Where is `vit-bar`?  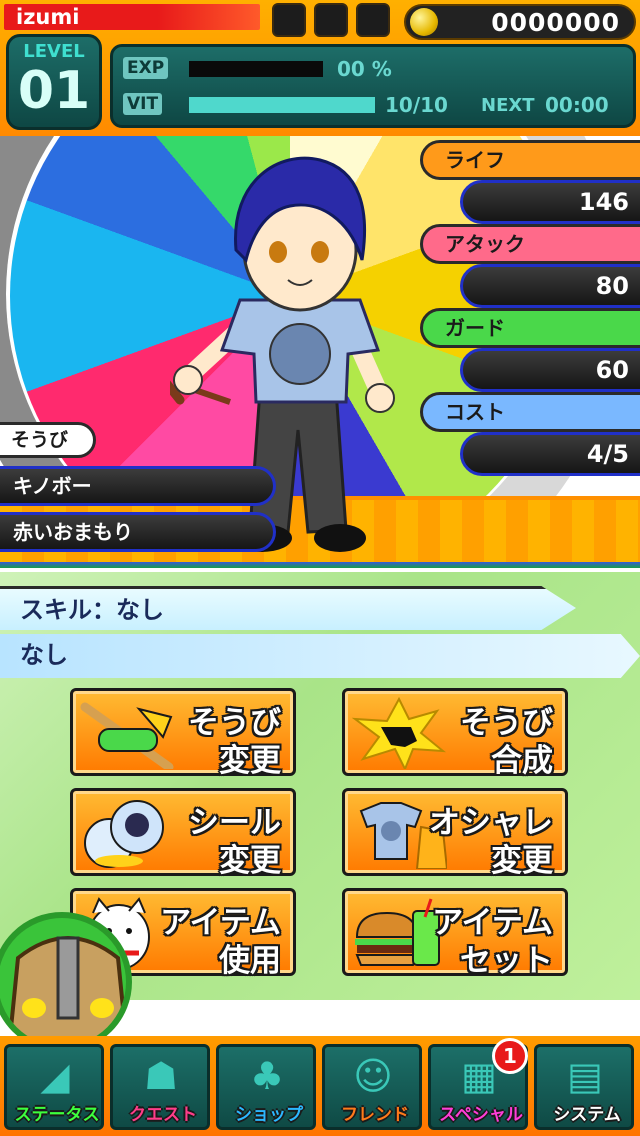 vit-bar is located at coordinates (282, 105).